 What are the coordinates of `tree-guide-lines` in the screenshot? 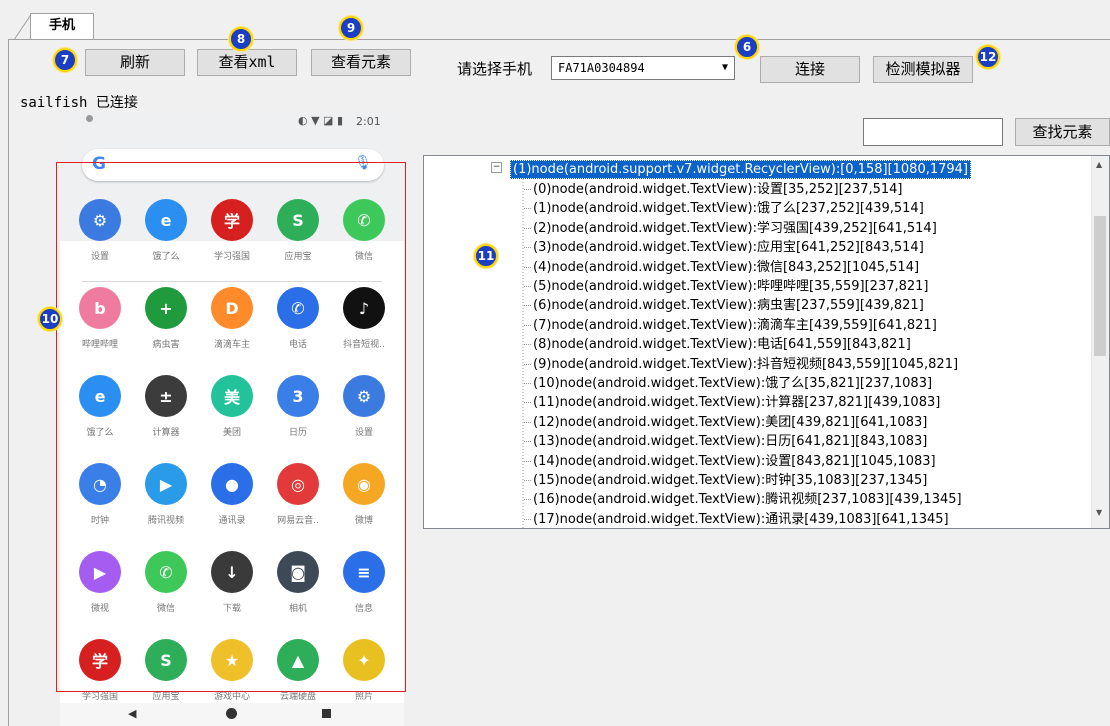 It's located at (523, 353).